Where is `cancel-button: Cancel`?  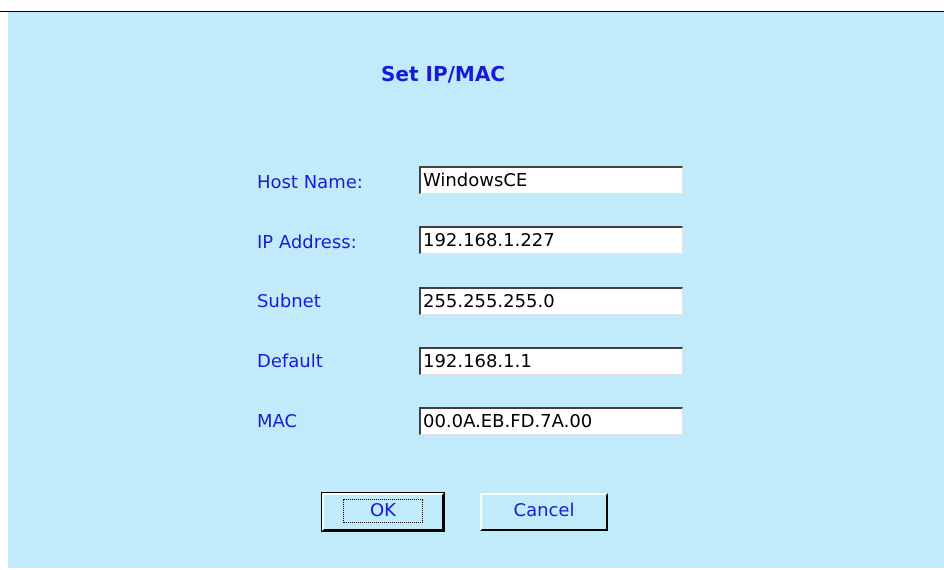 cancel-button: Cancel is located at coordinates (544, 512).